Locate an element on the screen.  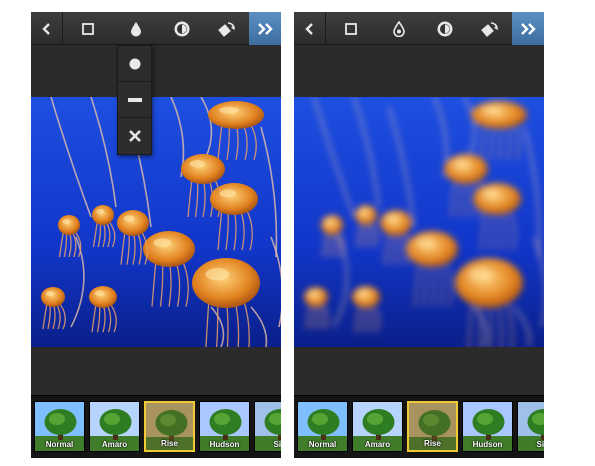
blur-off-icon is located at coordinates (134, 136).